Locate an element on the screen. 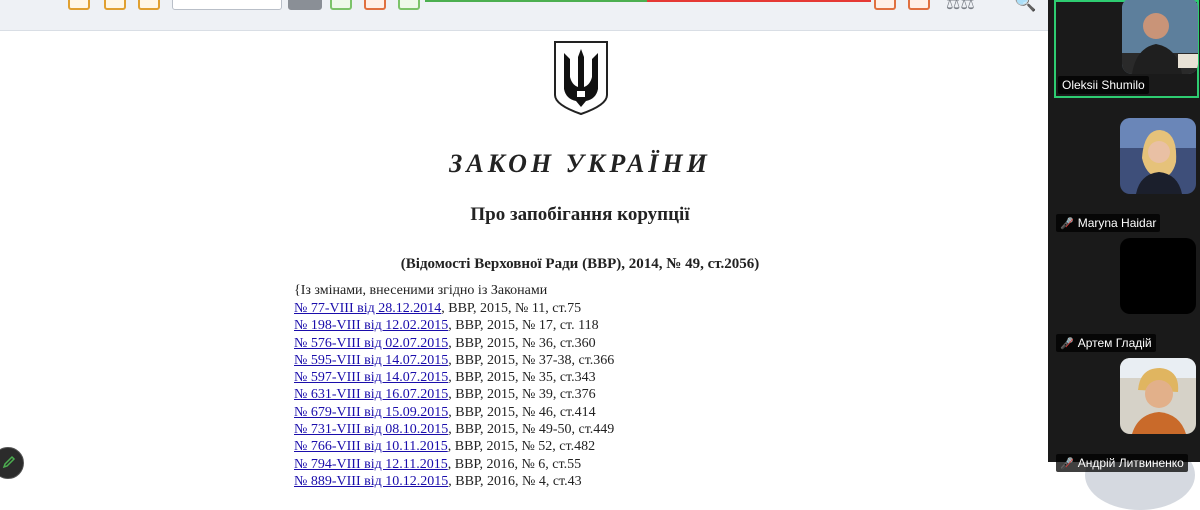 The height and width of the screenshot is (510, 1200). progress-line-red is located at coordinates (759, 1).